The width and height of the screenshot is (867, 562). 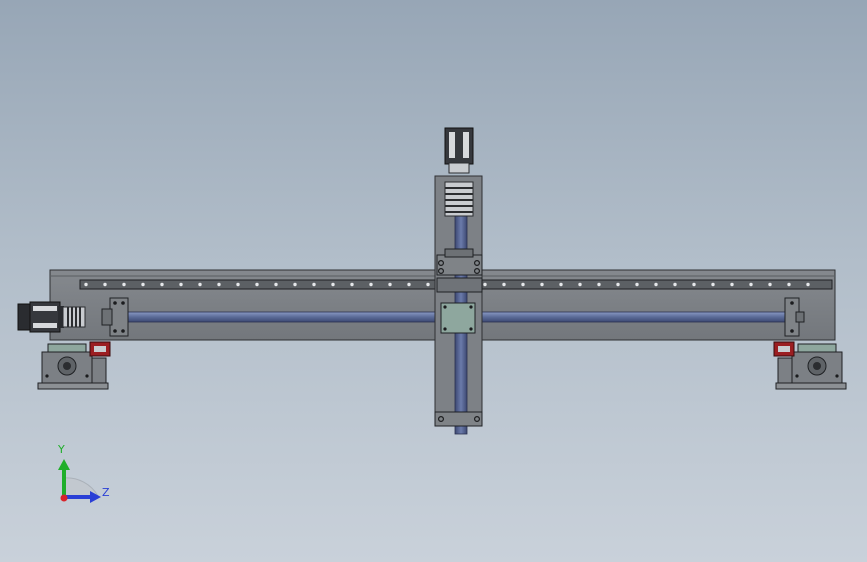 What do you see at coordinates (459, 150) in the screenshot?
I see `y-servo-motor` at bounding box center [459, 150].